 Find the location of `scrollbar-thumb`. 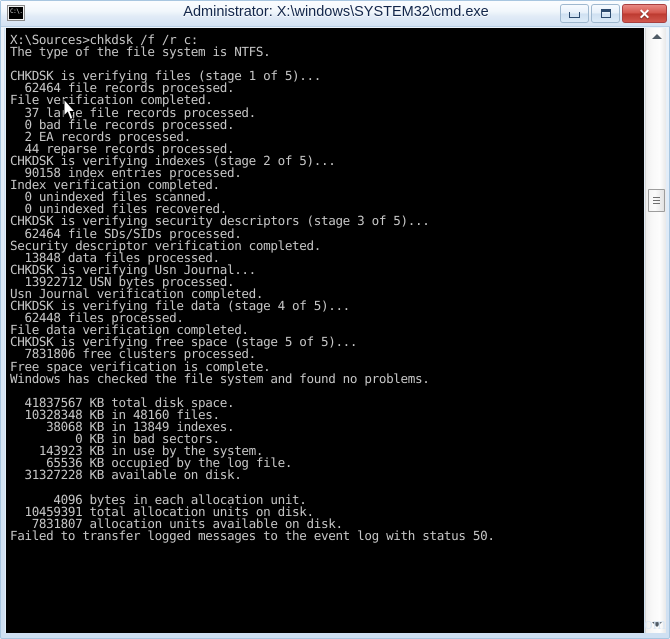

scrollbar-thumb is located at coordinates (656, 200).